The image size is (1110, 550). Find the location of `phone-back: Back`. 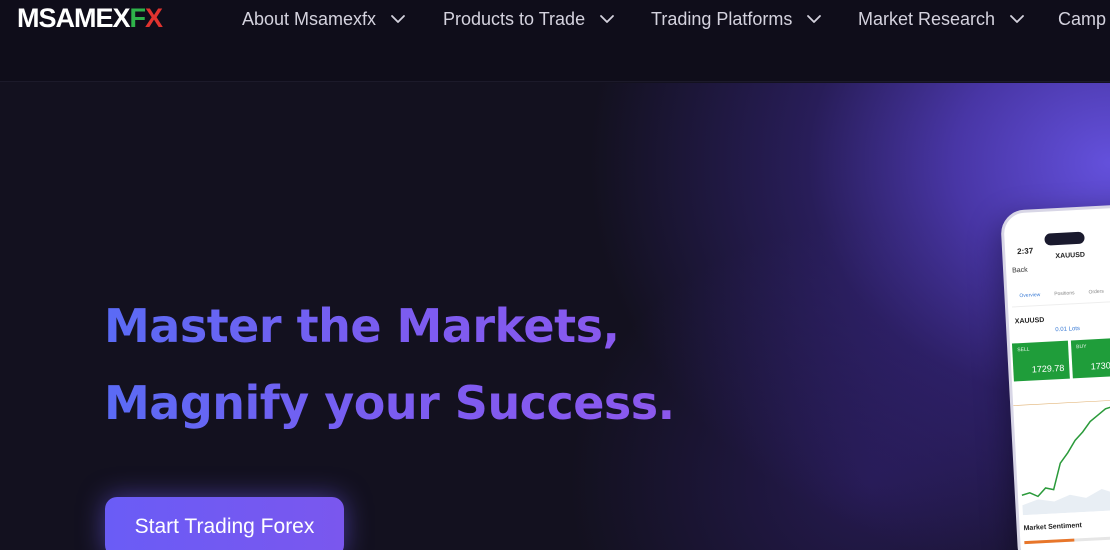

phone-back: Back is located at coordinates (1019, 270).